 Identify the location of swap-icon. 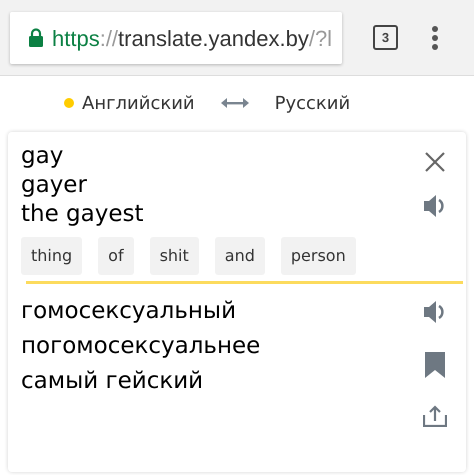
(234, 103).